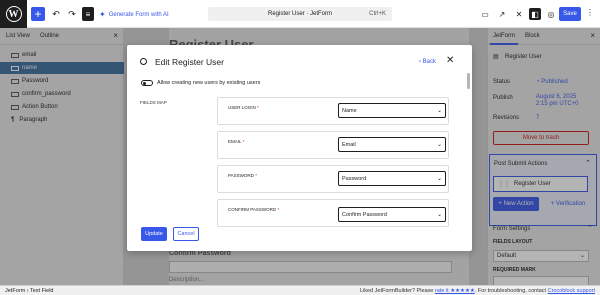 The image size is (600, 295). Describe the element at coordinates (450, 60) in the screenshot. I see `close-icon: ✕` at that location.